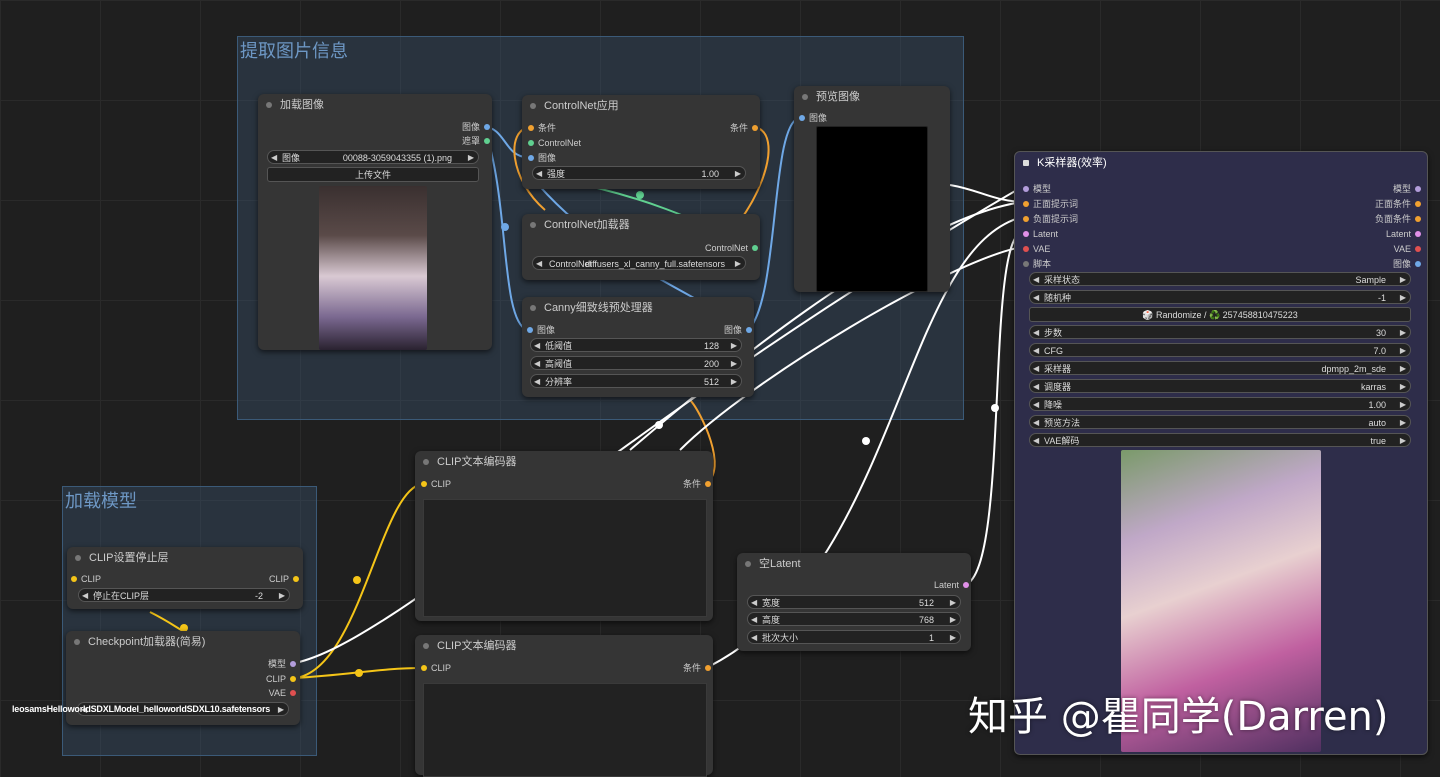  What do you see at coordinates (1220, 297) in the screenshot?
I see `seed: ◀ 随机种 -1 ▶` at bounding box center [1220, 297].